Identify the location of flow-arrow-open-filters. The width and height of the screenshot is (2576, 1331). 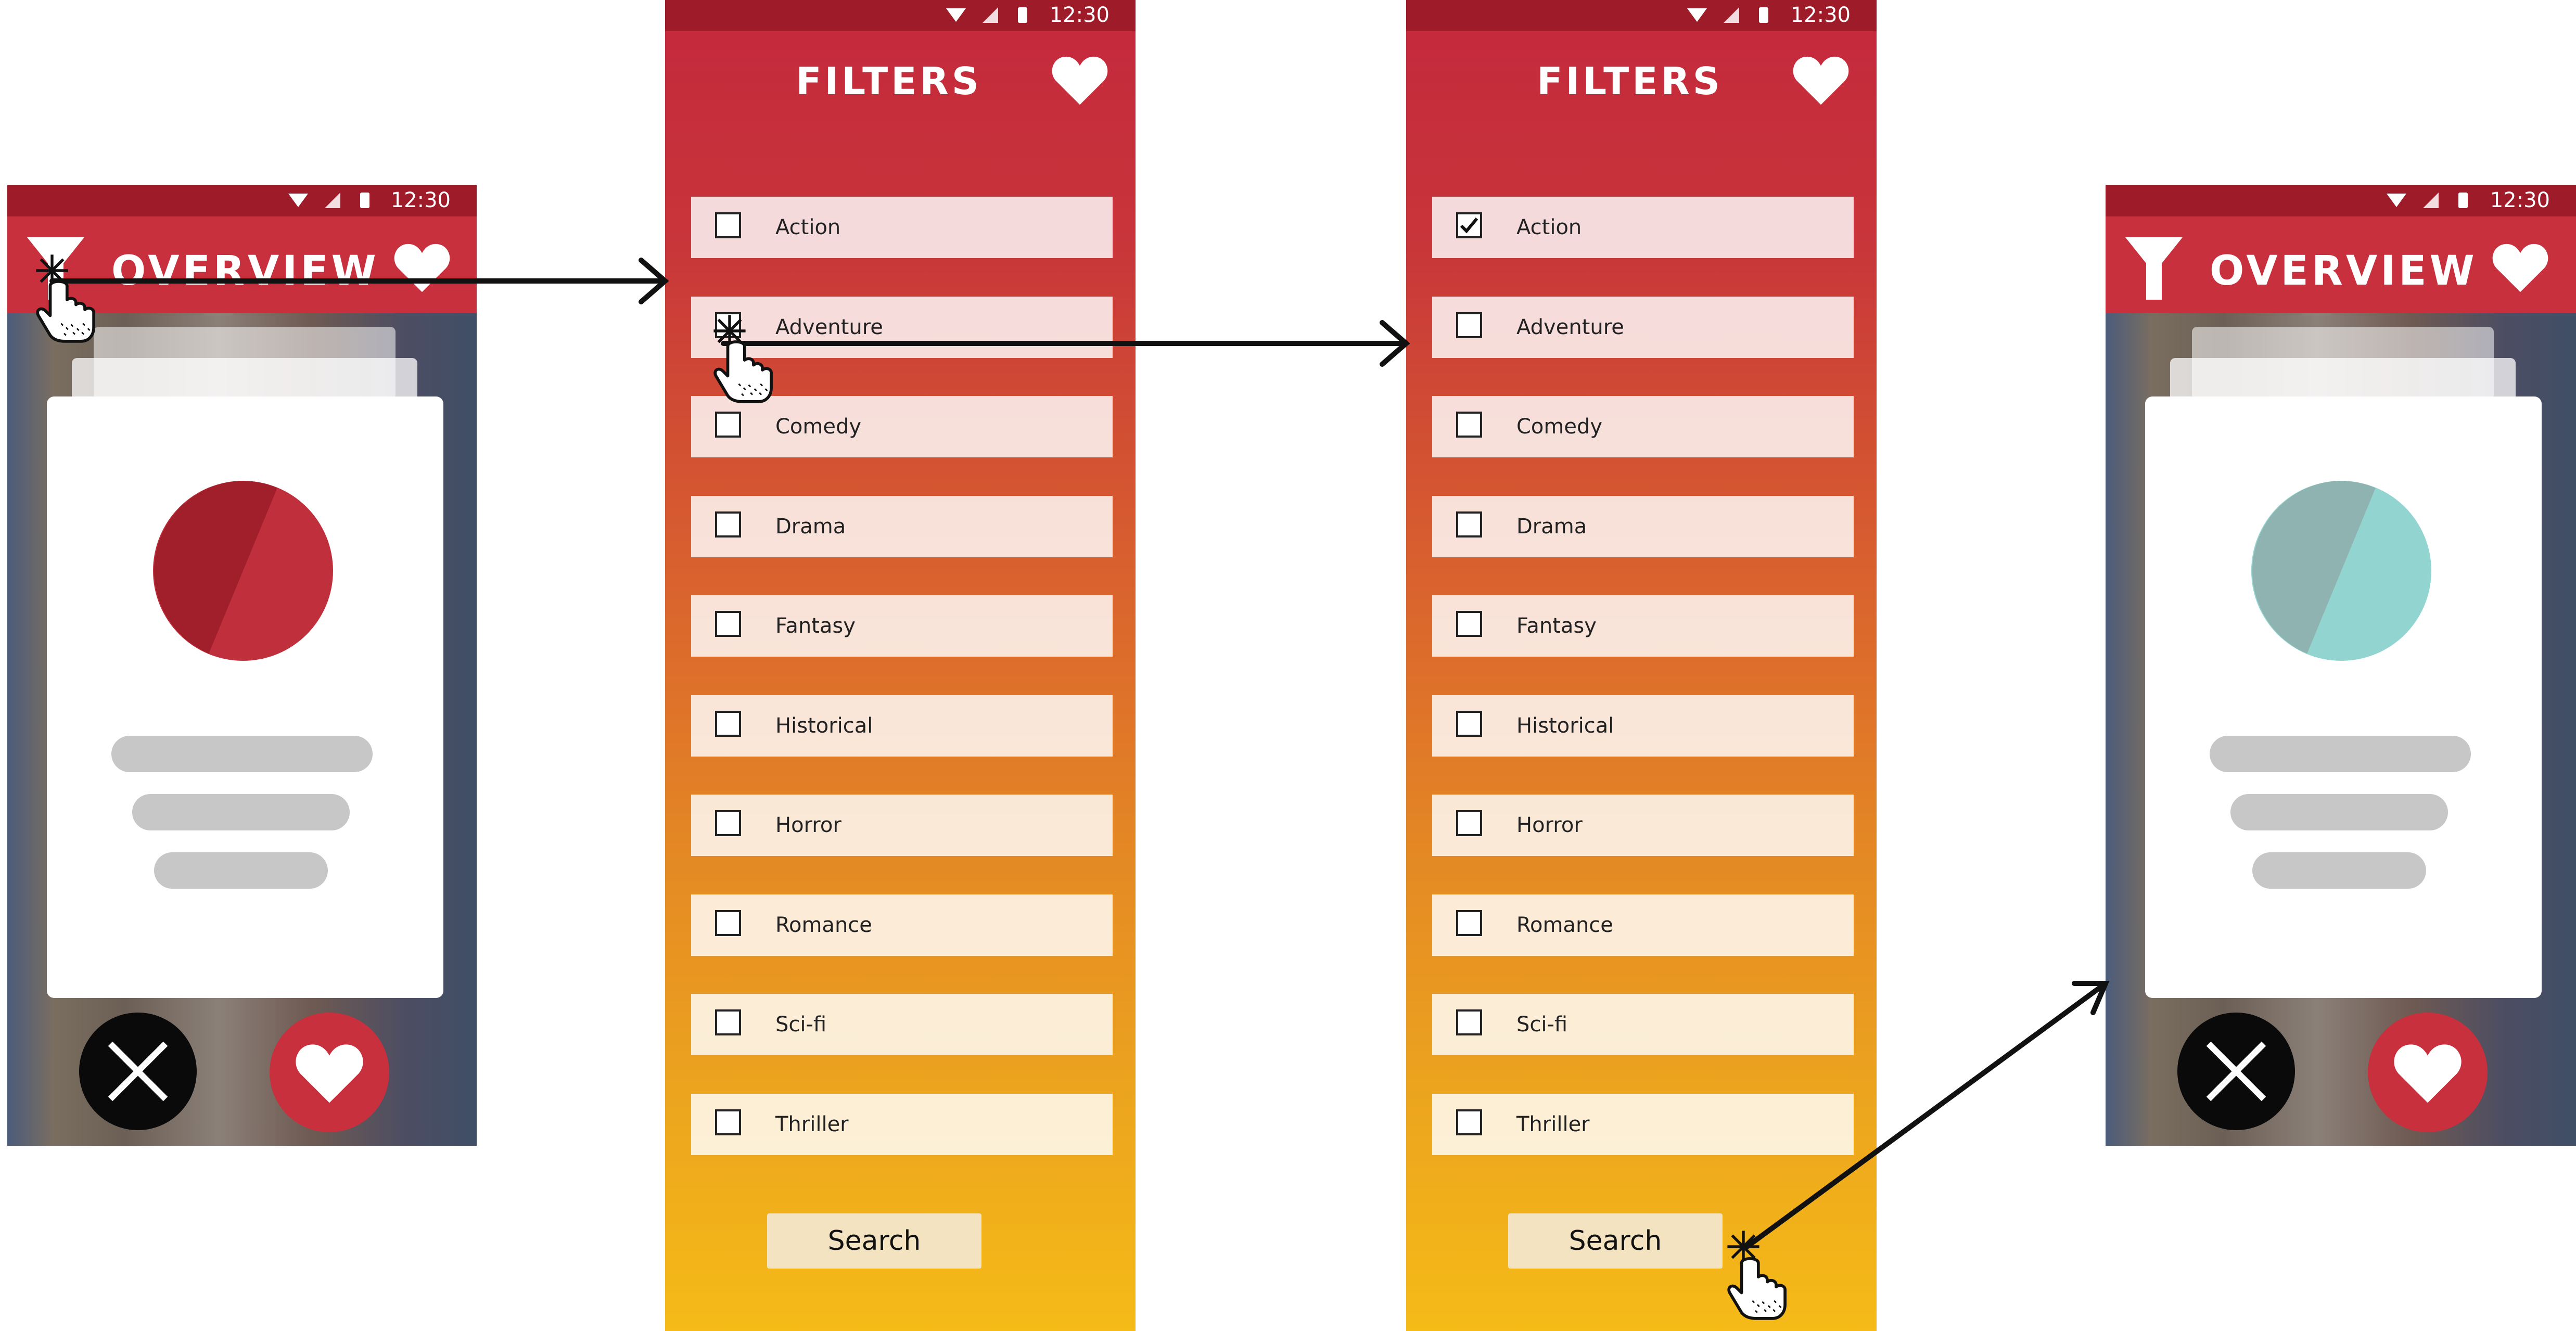
(359, 281).